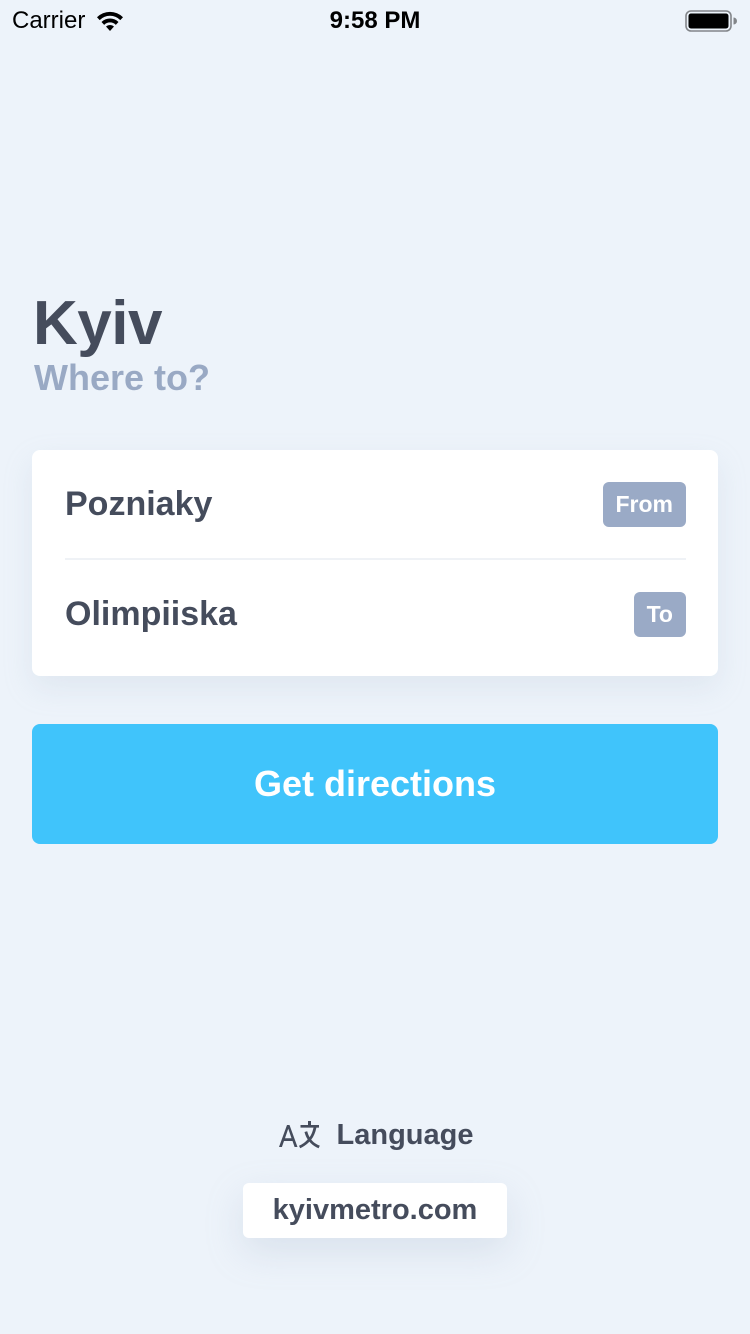 This screenshot has width=750, height=1334. I want to click on kyivmetro-link: kyivmetro.com, so click(375, 1210).